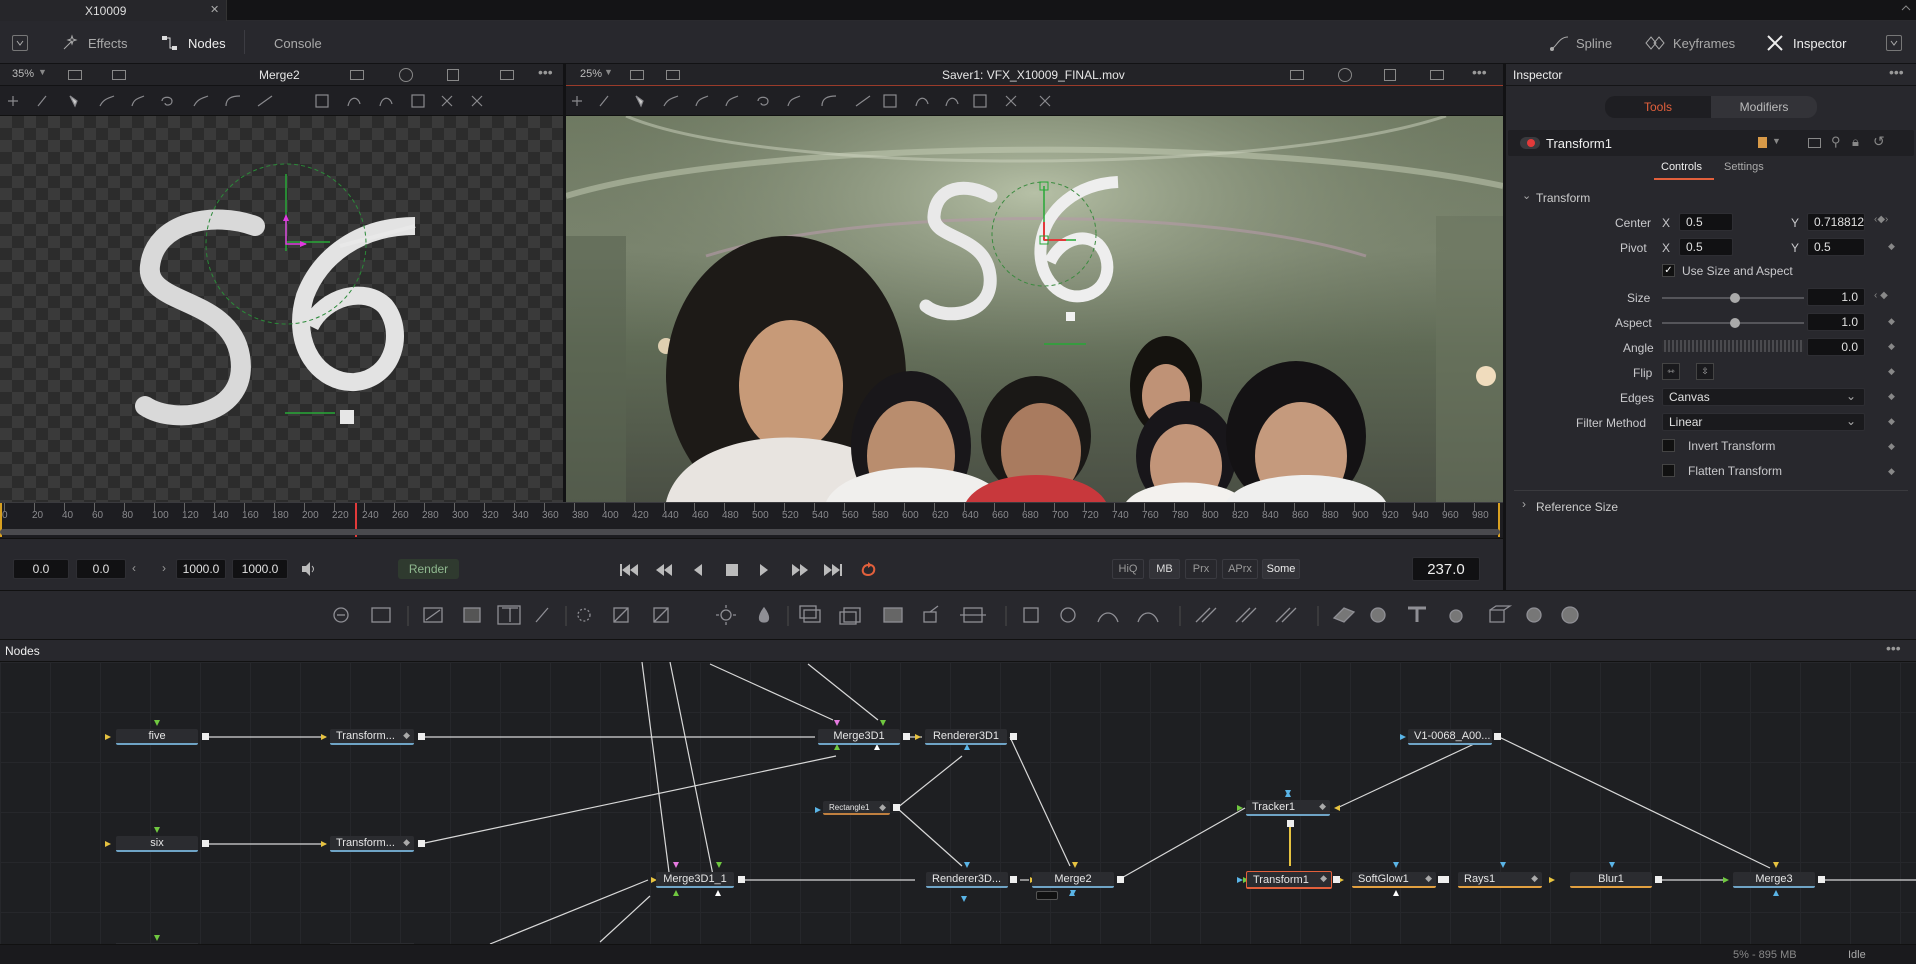 This screenshot has width=1916, height=964. I want to click on viewer-right-layout-icon, so click(637, 75).